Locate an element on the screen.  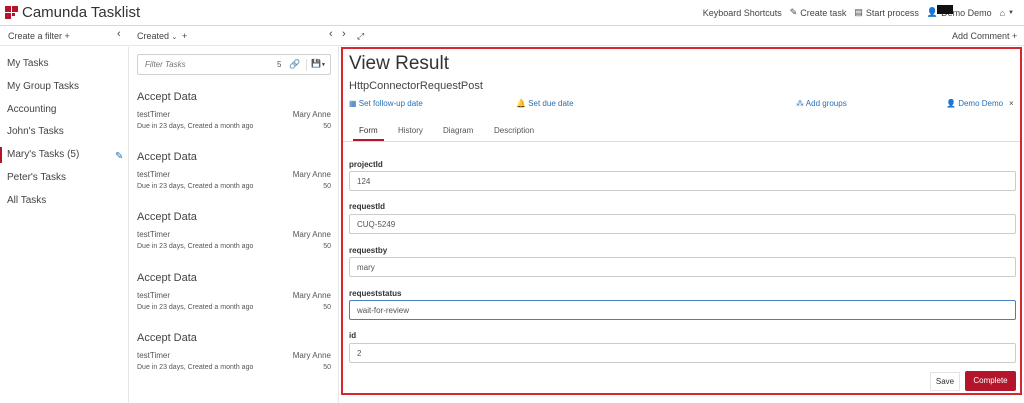
task-title: View Result is located at coordinates (399, 63).